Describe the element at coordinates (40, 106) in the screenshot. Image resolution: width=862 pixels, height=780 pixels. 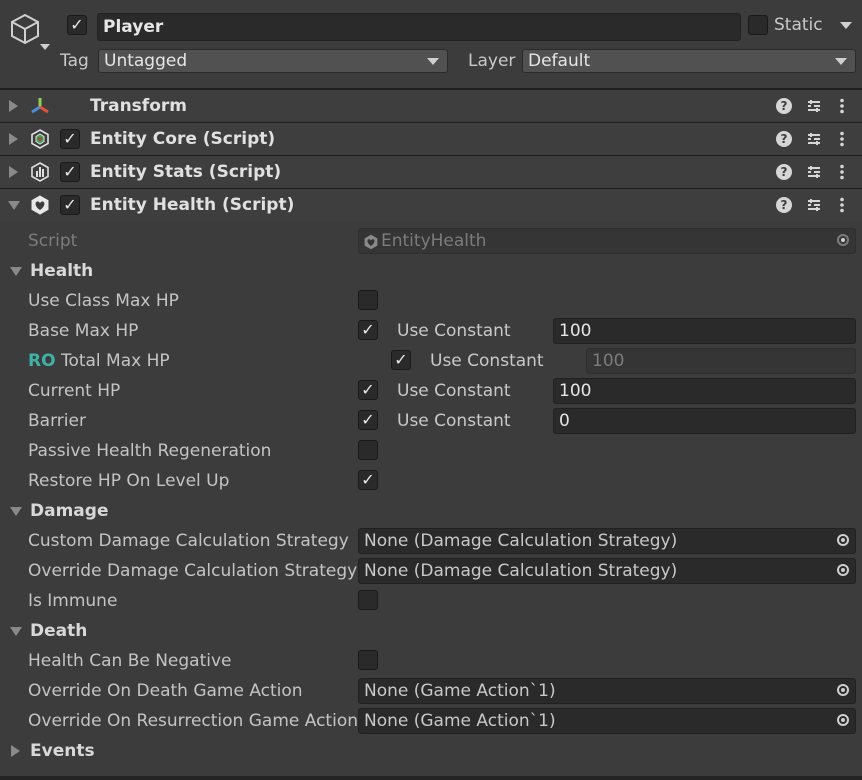
I see `transform-icon` at that location.